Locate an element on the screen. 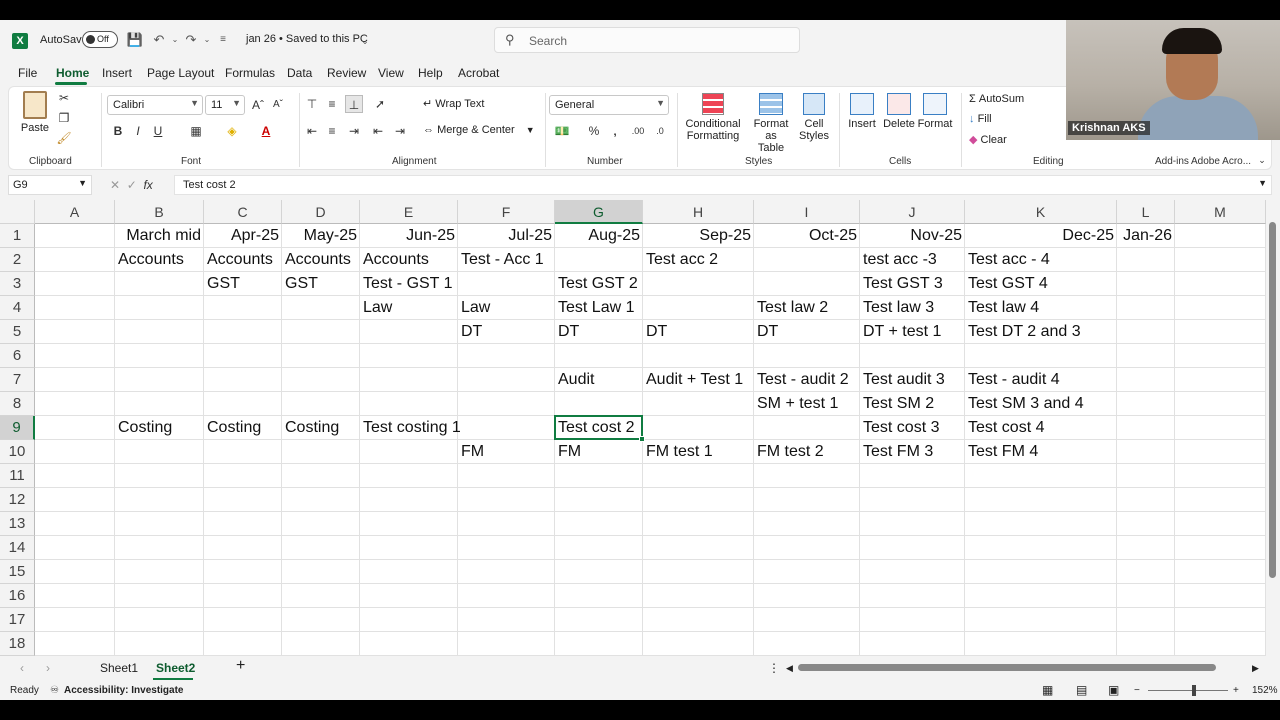 This screenshot has height=720, width=1280. column-header-f: F is located at coordinates (506, 212).